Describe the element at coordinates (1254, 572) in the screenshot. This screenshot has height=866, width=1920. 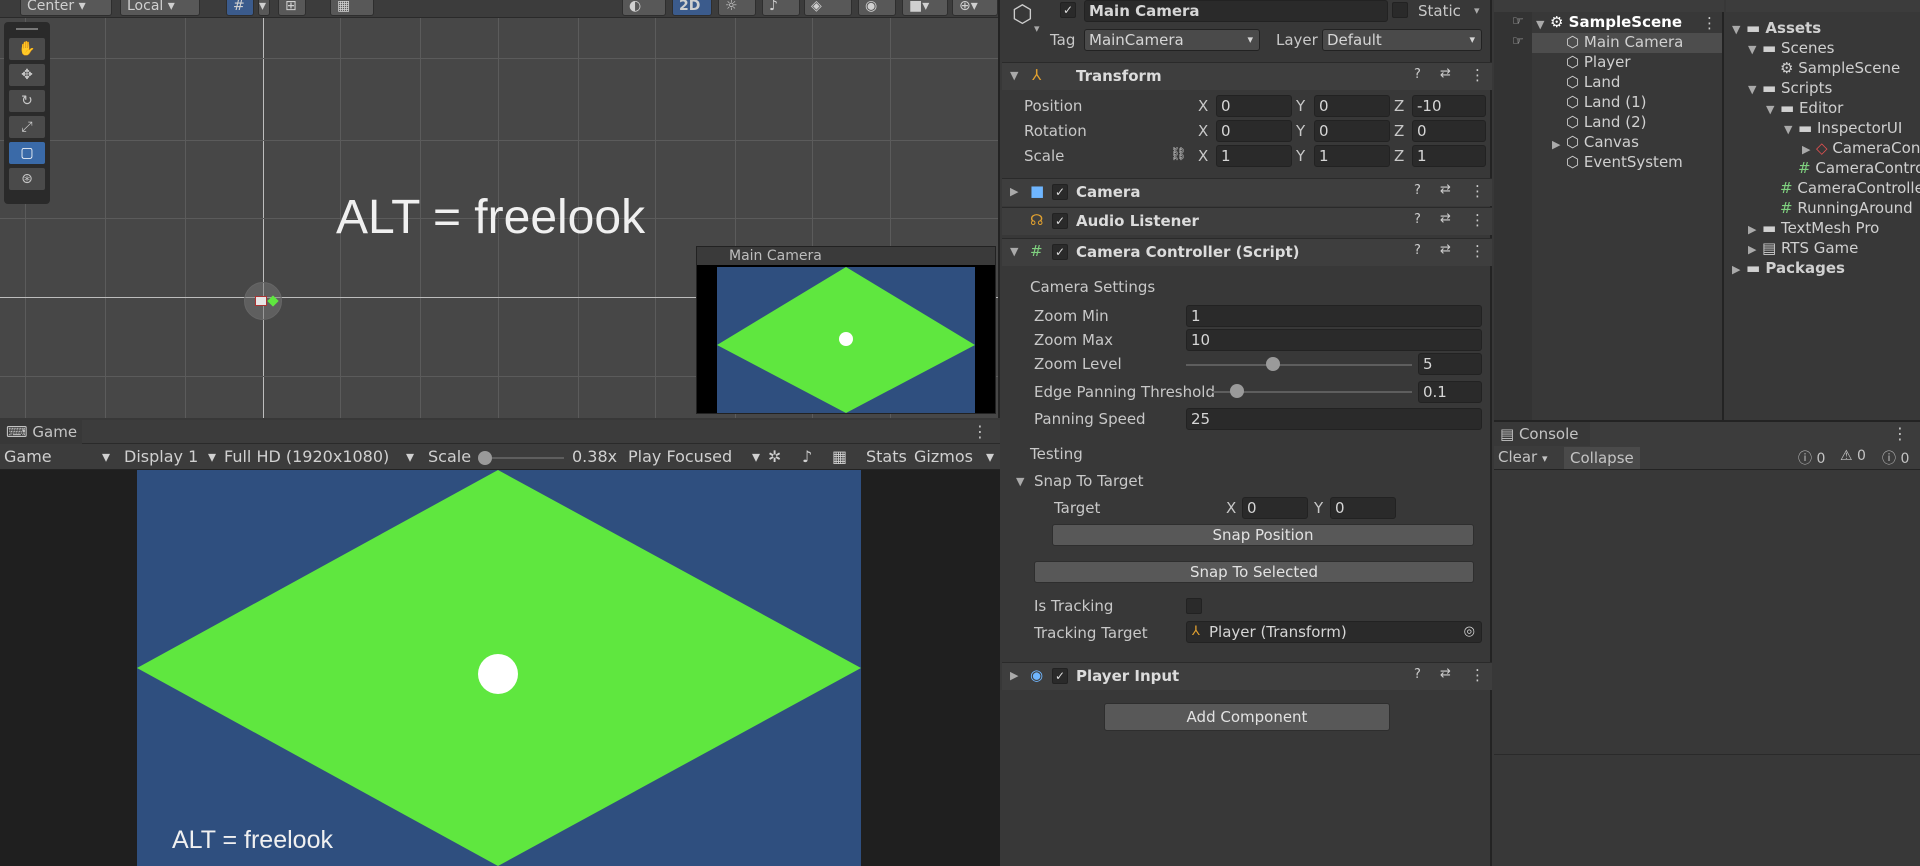
I see `snap-to-selected-button: Snap To Selected` at that location.